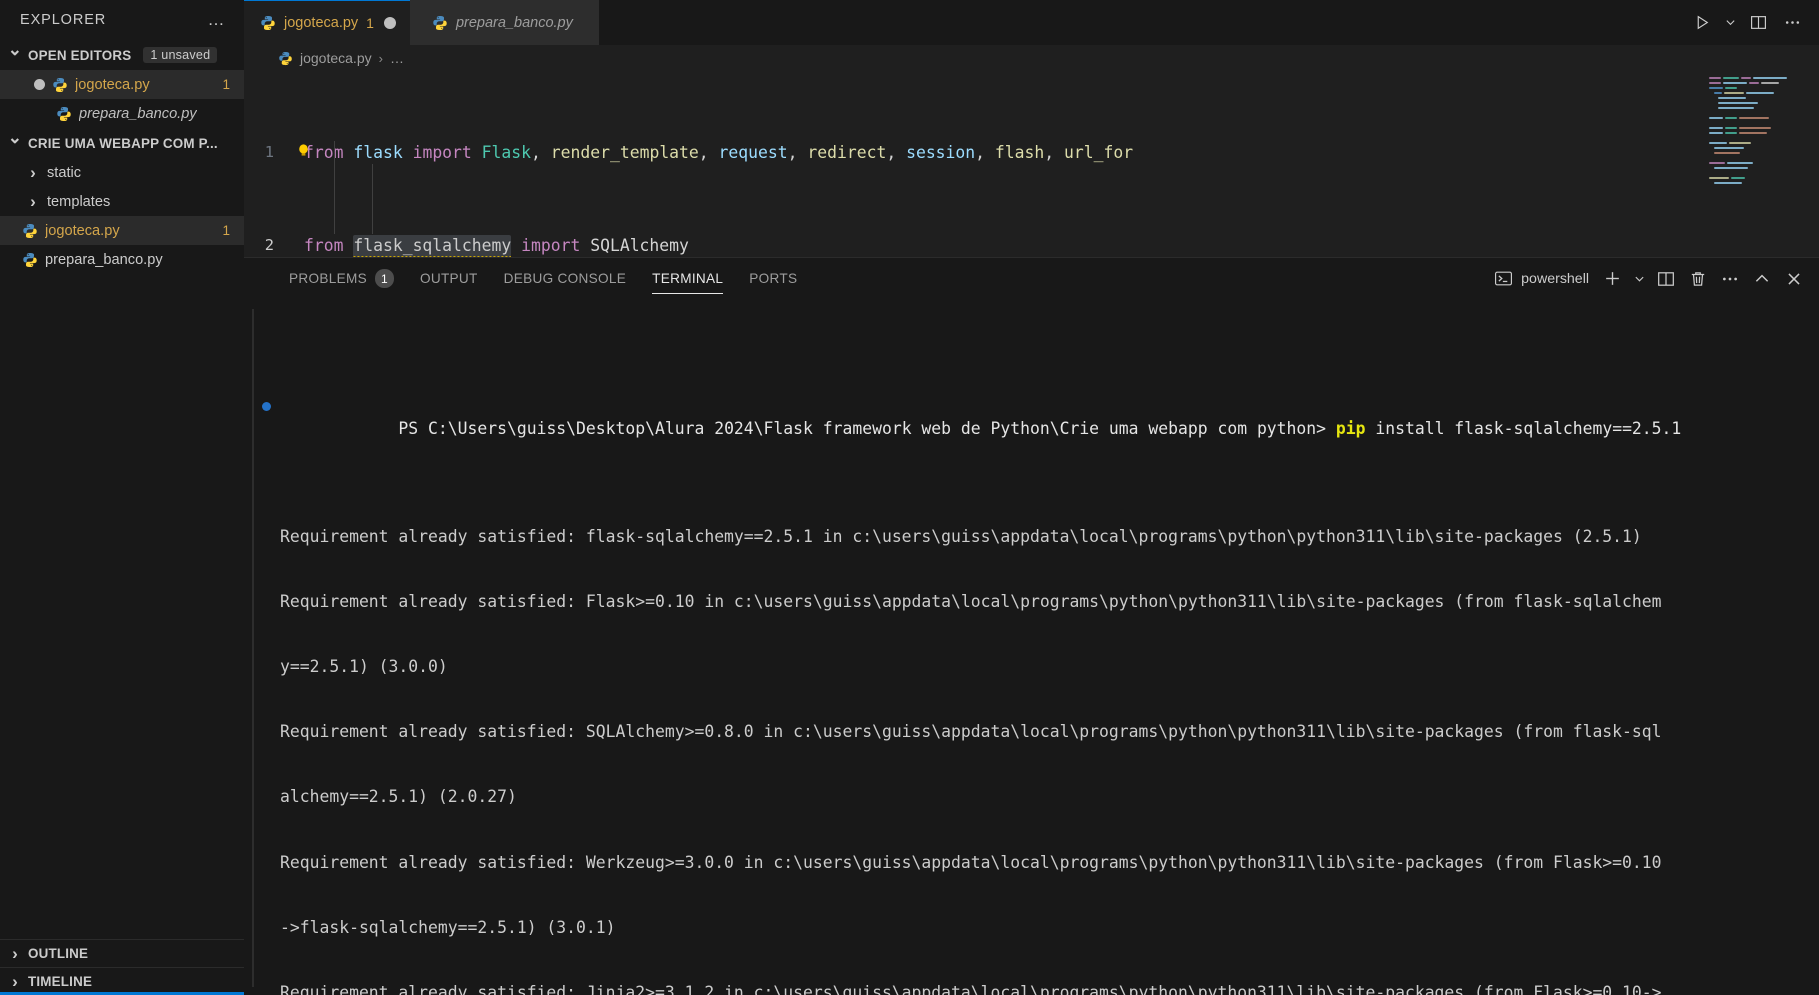 This screenshot has height=995, width=1819. Describe the element at coordinates (1730, 279) in the screenshot. I see `panel-more-actions-icon` at that location.